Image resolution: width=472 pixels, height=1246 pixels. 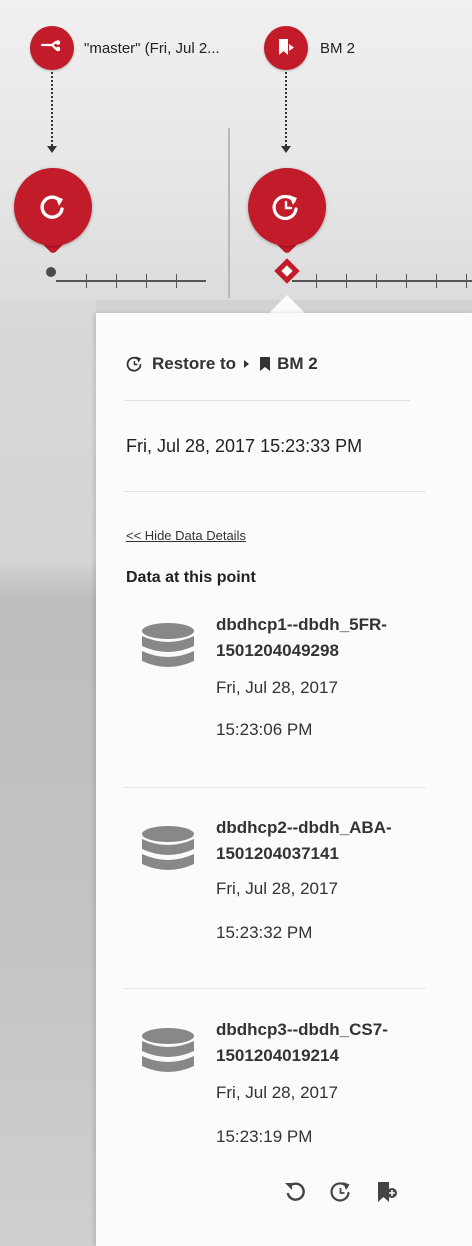 I want to click on dataset-name: dbdhcp1--dbdh_5FR- 1501204049298, so click(x=301, y=637).